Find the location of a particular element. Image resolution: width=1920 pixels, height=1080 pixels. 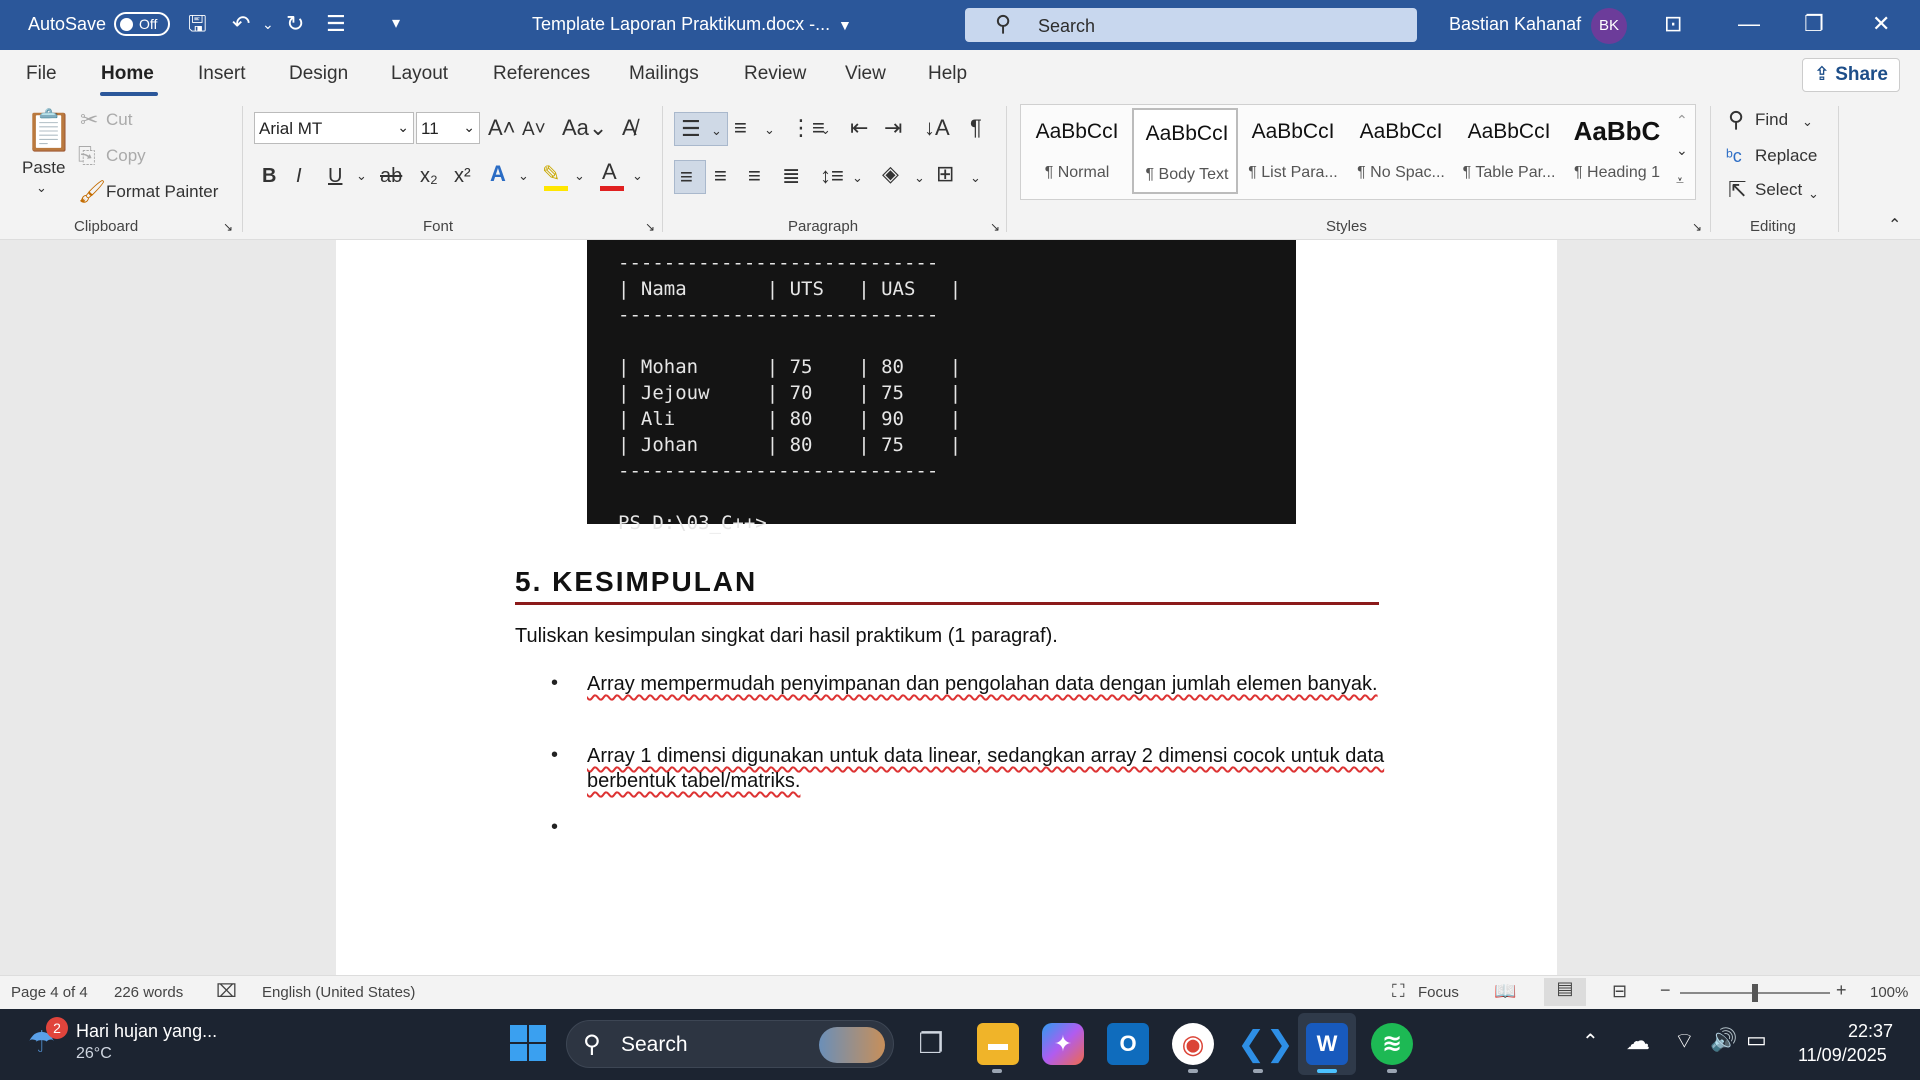

ribbon-display-icon: ⊡ is located at coordinates (1673, 24).